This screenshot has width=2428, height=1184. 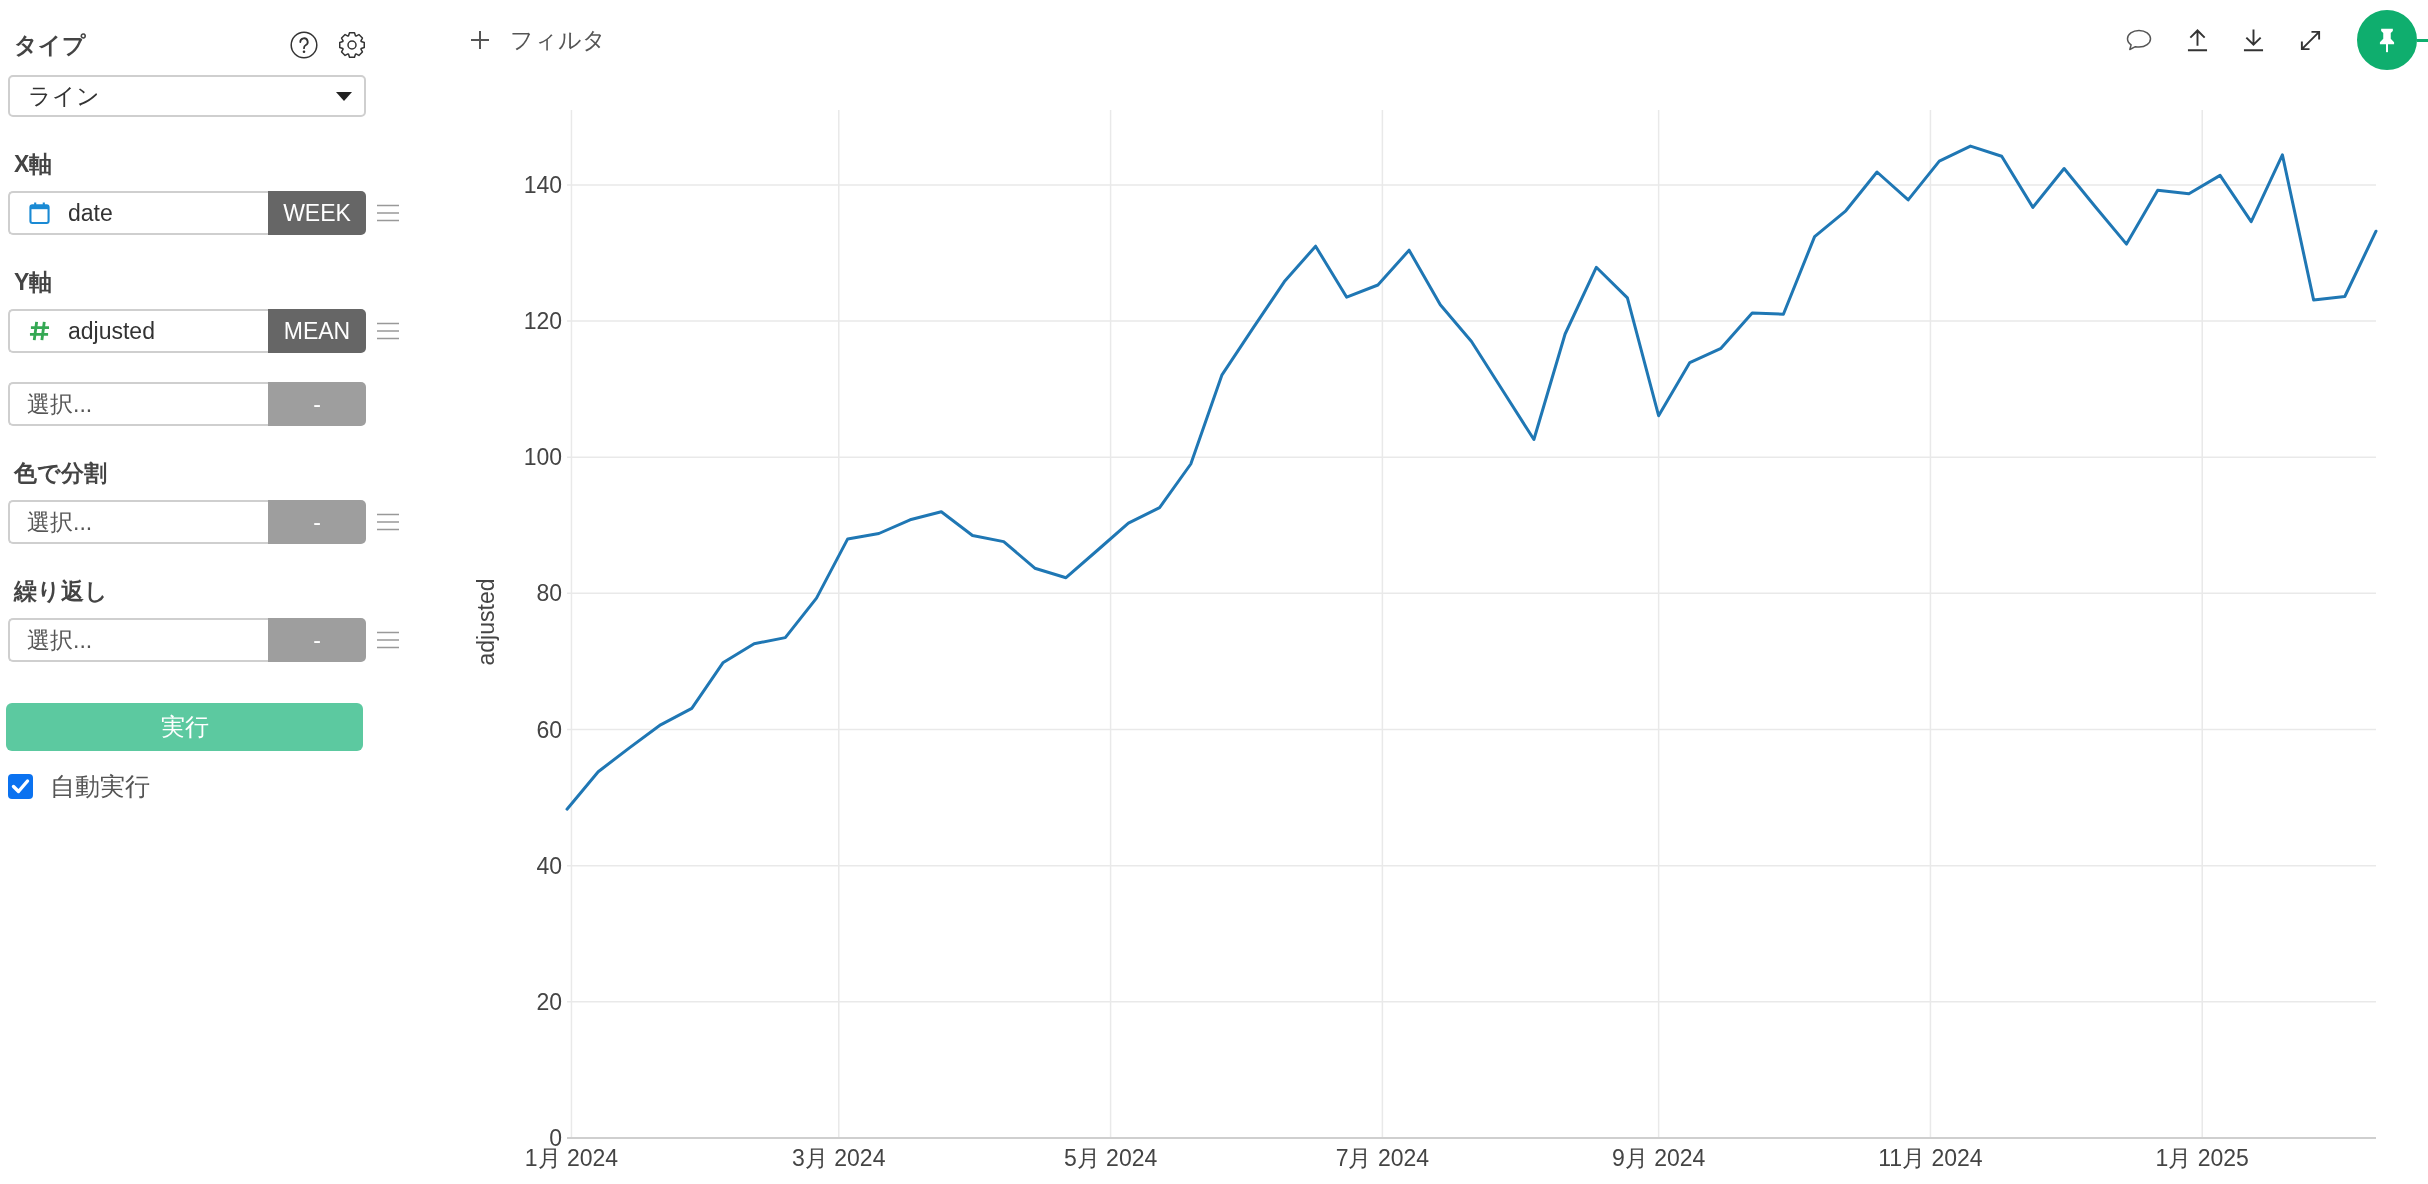 What do you see at coordinates (33, 282) in the screenshot?
I see `section-label: Y軸` at bounding box center [33, 282].